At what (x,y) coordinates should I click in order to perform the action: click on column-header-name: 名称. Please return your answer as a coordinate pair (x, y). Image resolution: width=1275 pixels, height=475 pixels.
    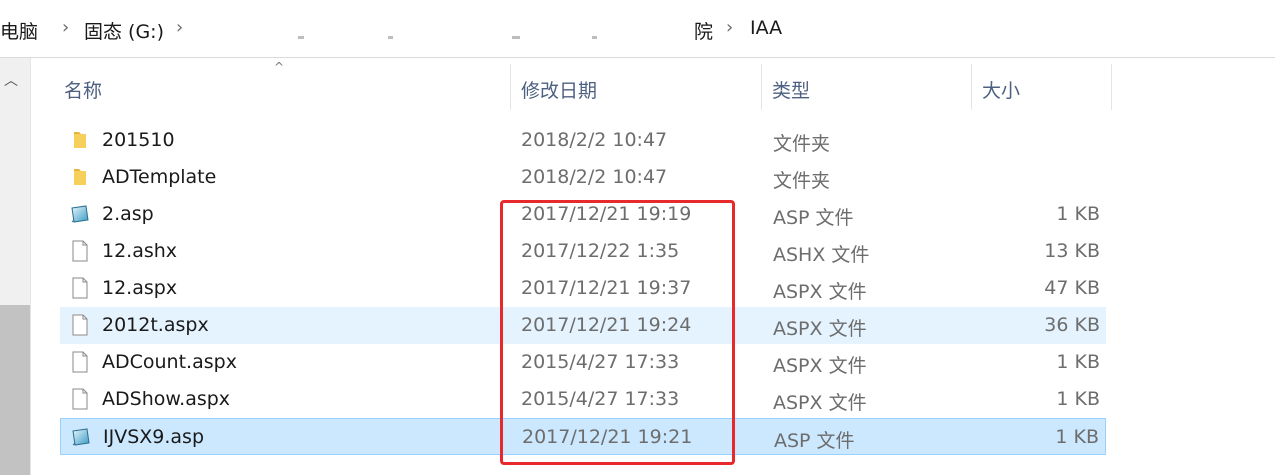
    Looking at the image, I should click on (282, 87).